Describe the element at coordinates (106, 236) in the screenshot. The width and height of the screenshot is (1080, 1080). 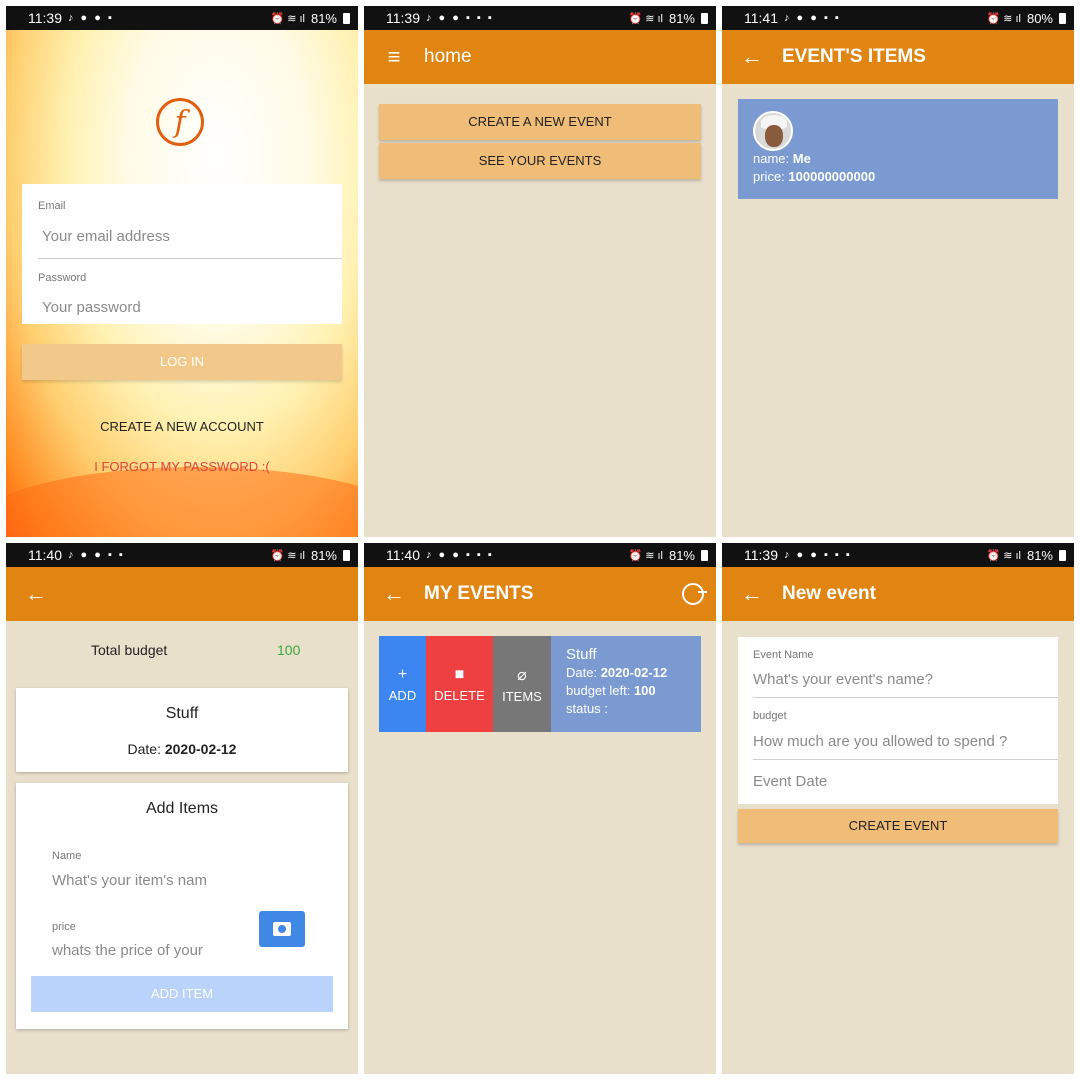
I see `email-input: Your email address` at that location.